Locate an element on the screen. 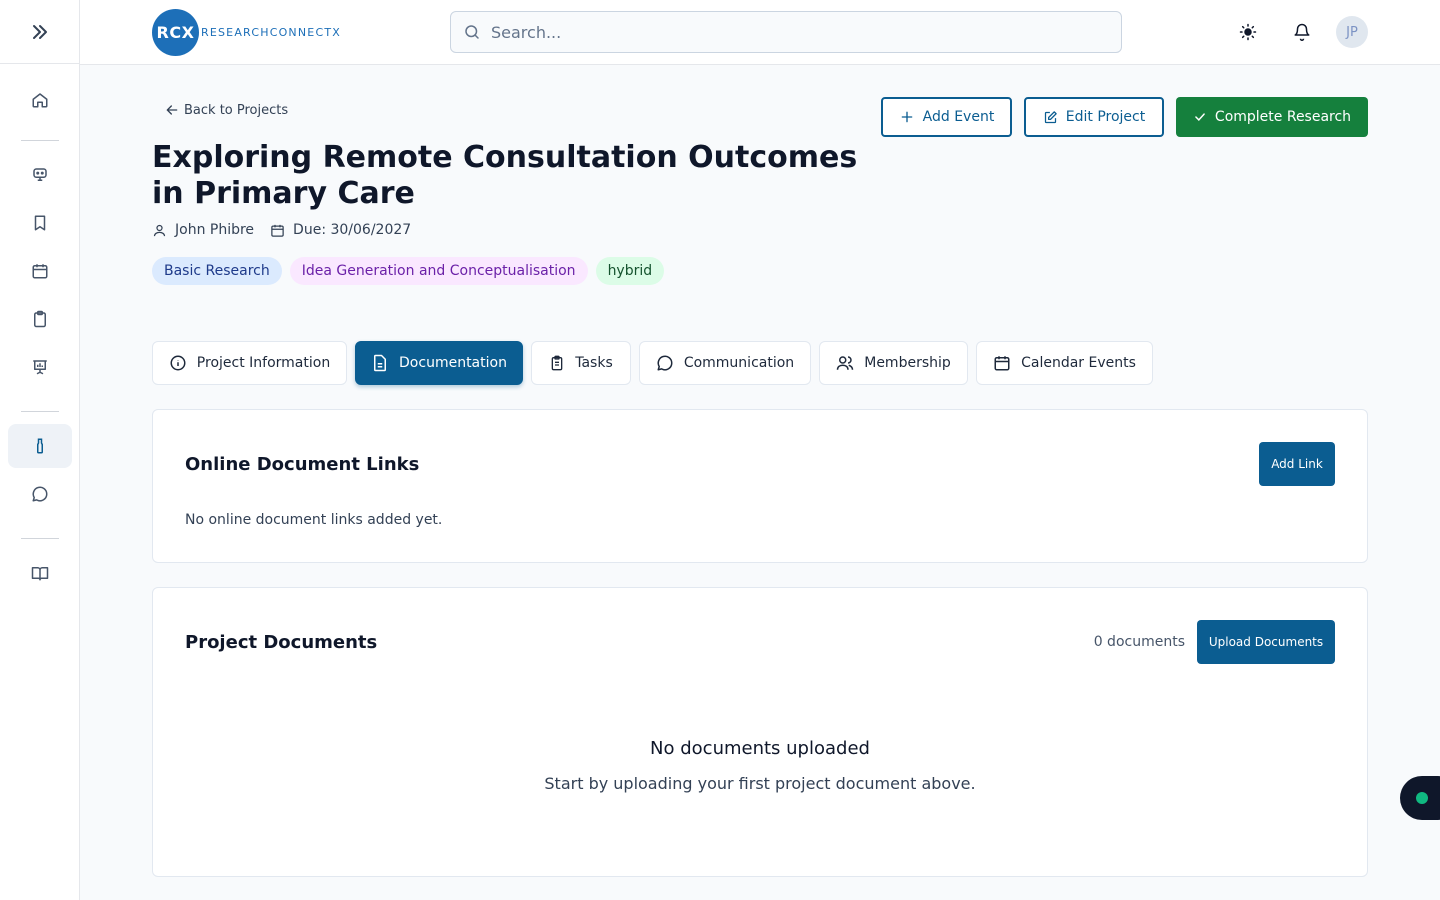  search-input is located at coordinates (791, 32).